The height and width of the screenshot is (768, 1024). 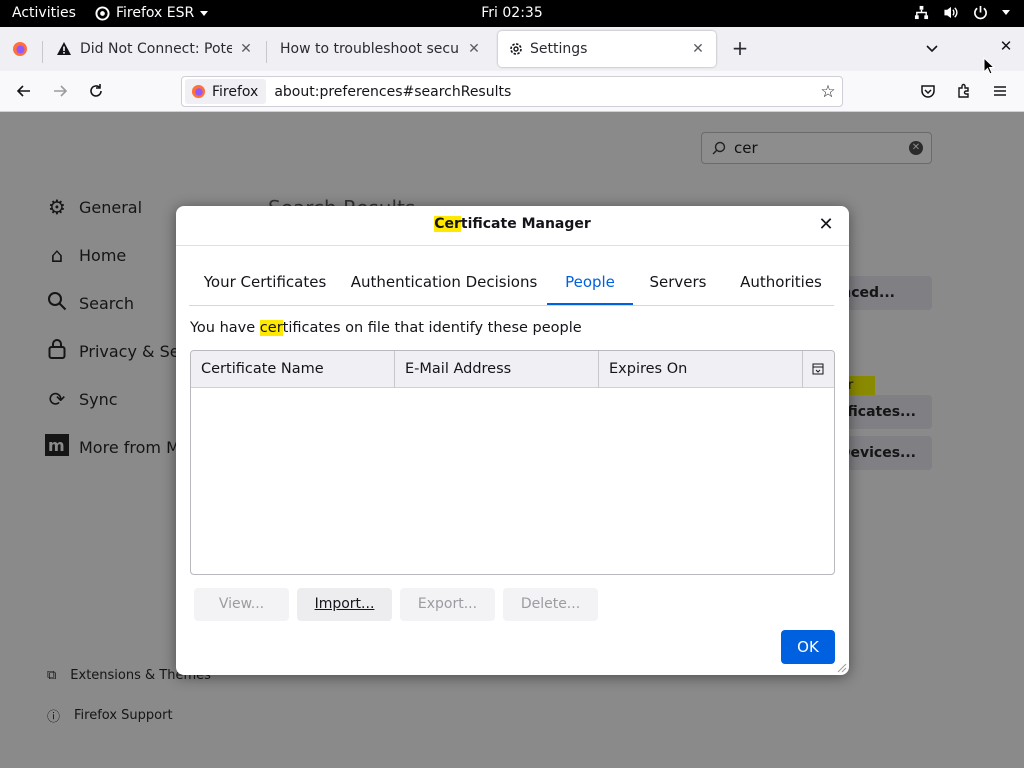 I want to click on forward-button, so click(x=60, y=91).